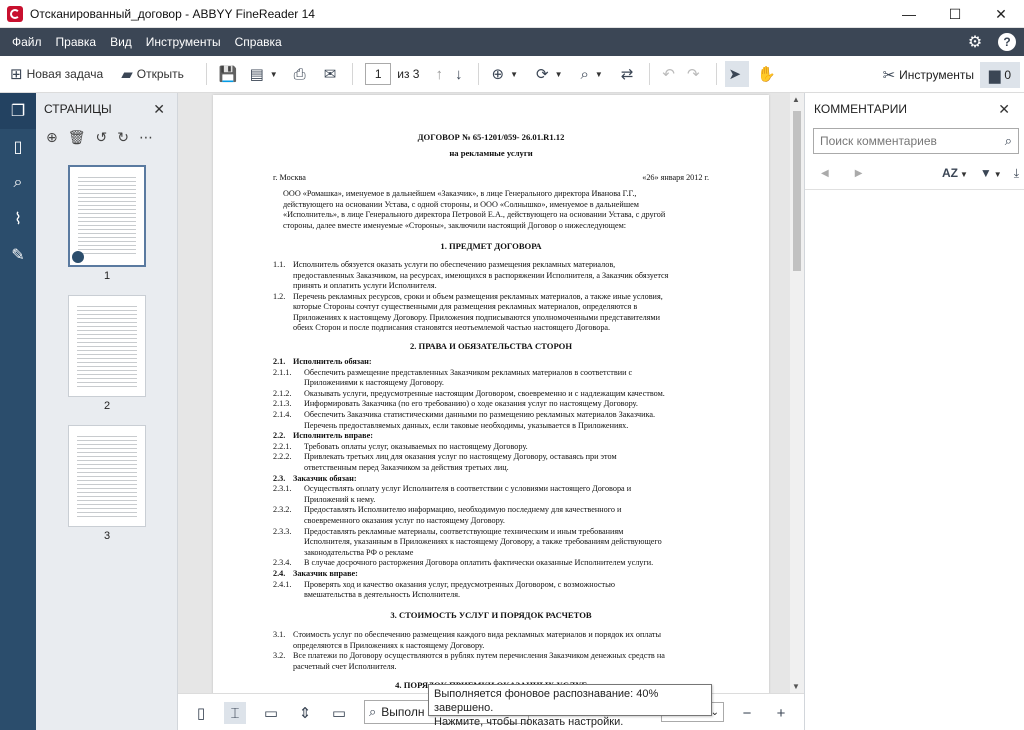  I want to click on comments-search-input: Поиск комментариев ⌕, so click(916, 141).